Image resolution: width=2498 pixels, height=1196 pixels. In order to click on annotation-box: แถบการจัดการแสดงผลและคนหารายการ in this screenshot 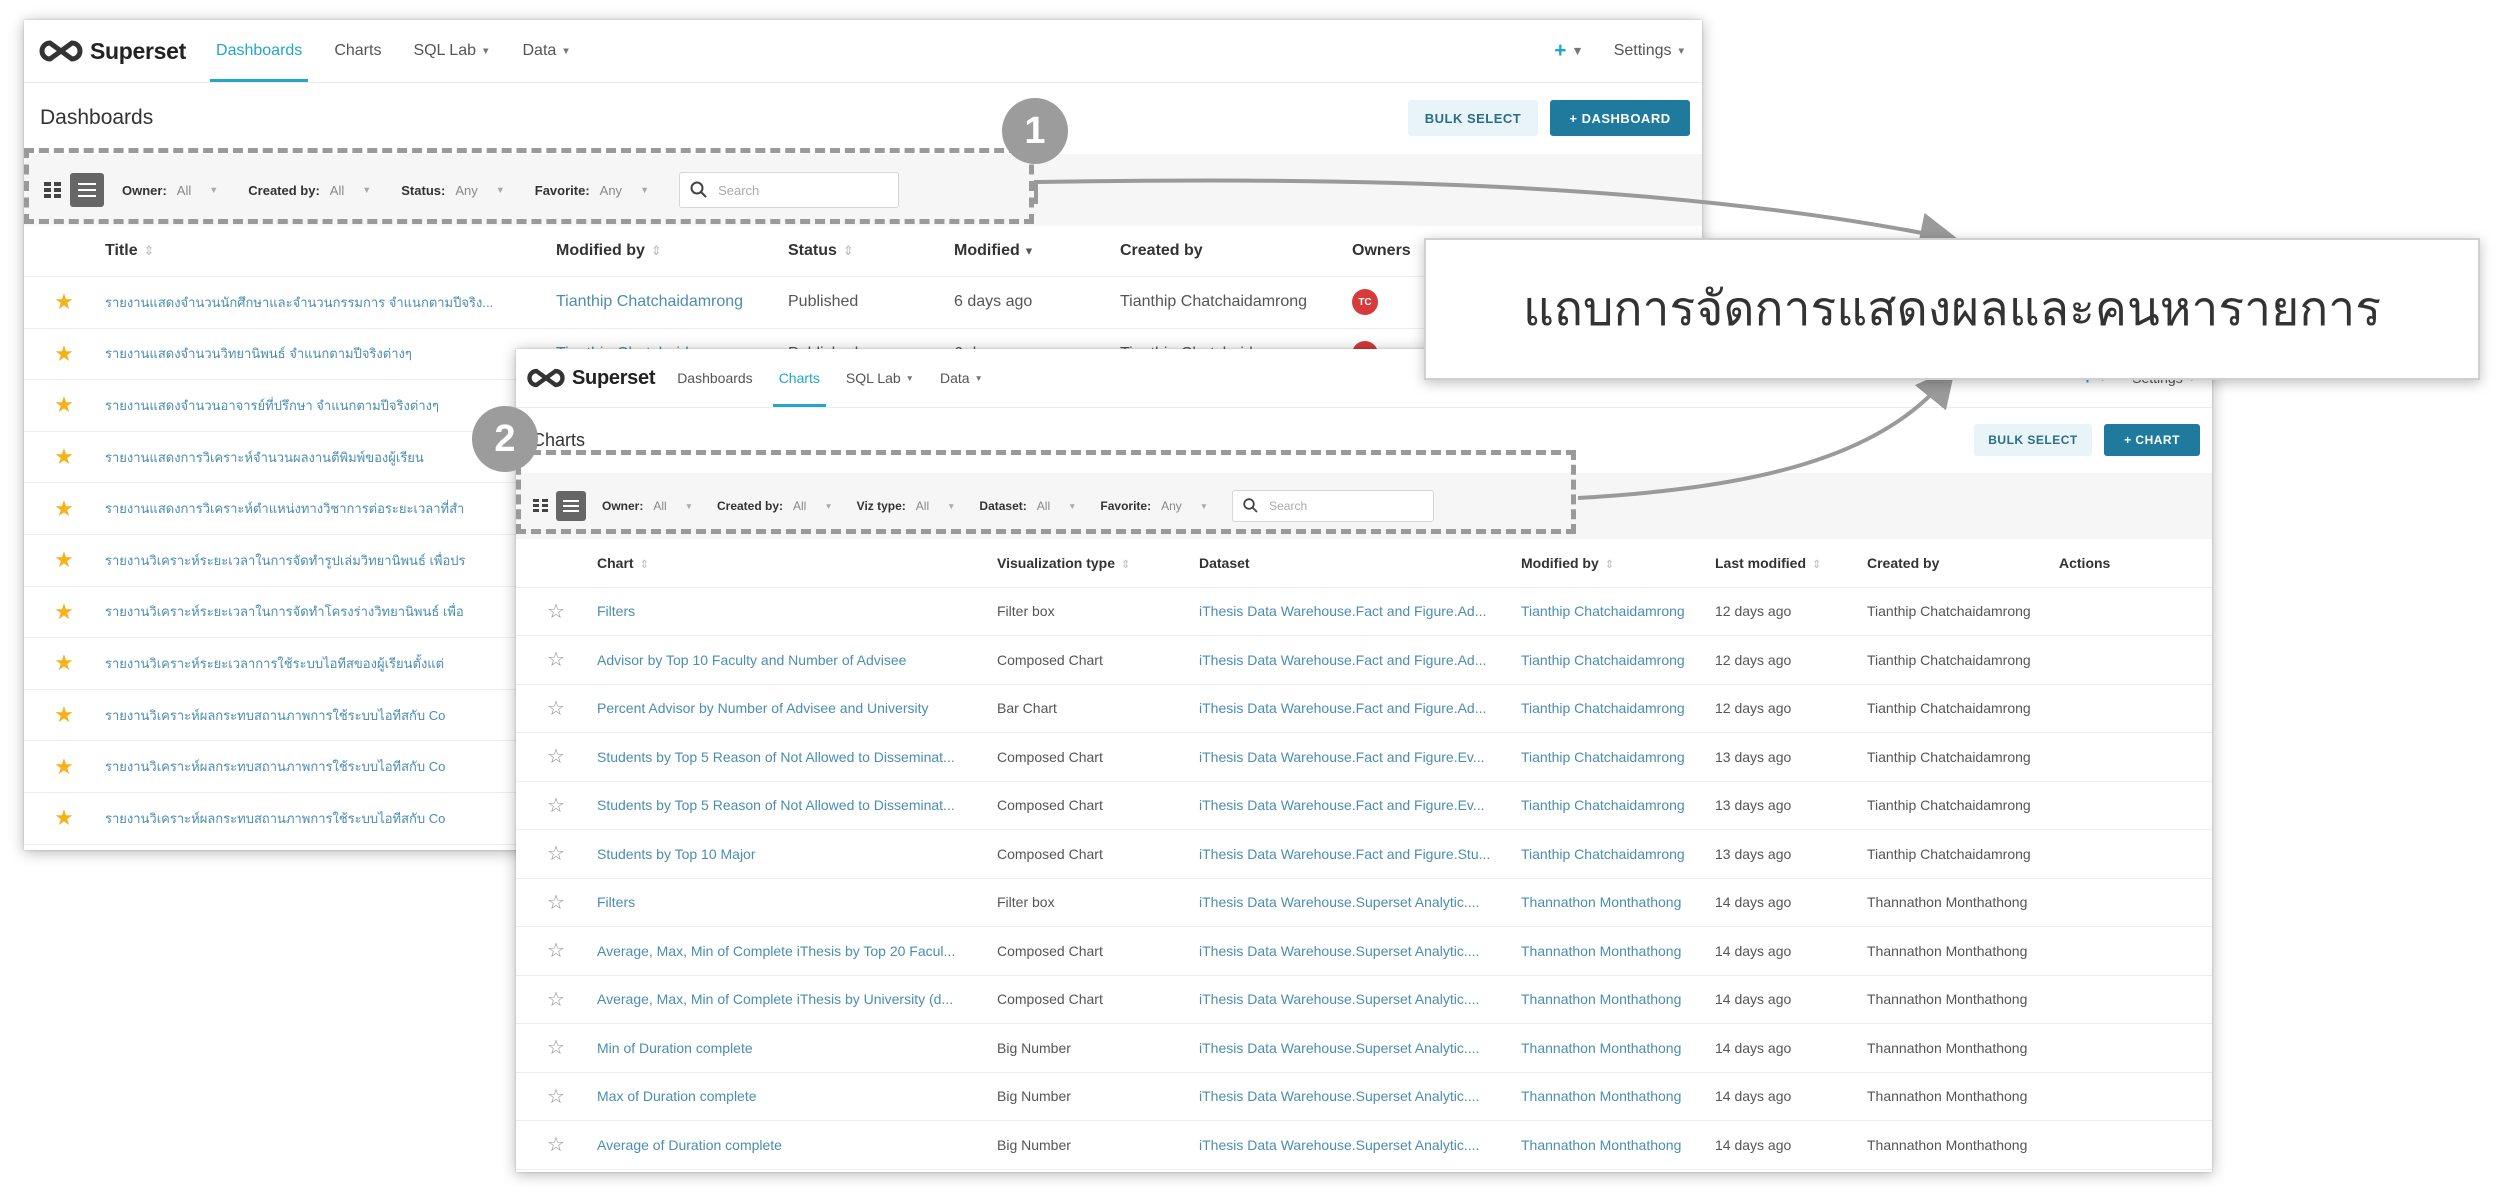, I will do `click(1952, 309)`.